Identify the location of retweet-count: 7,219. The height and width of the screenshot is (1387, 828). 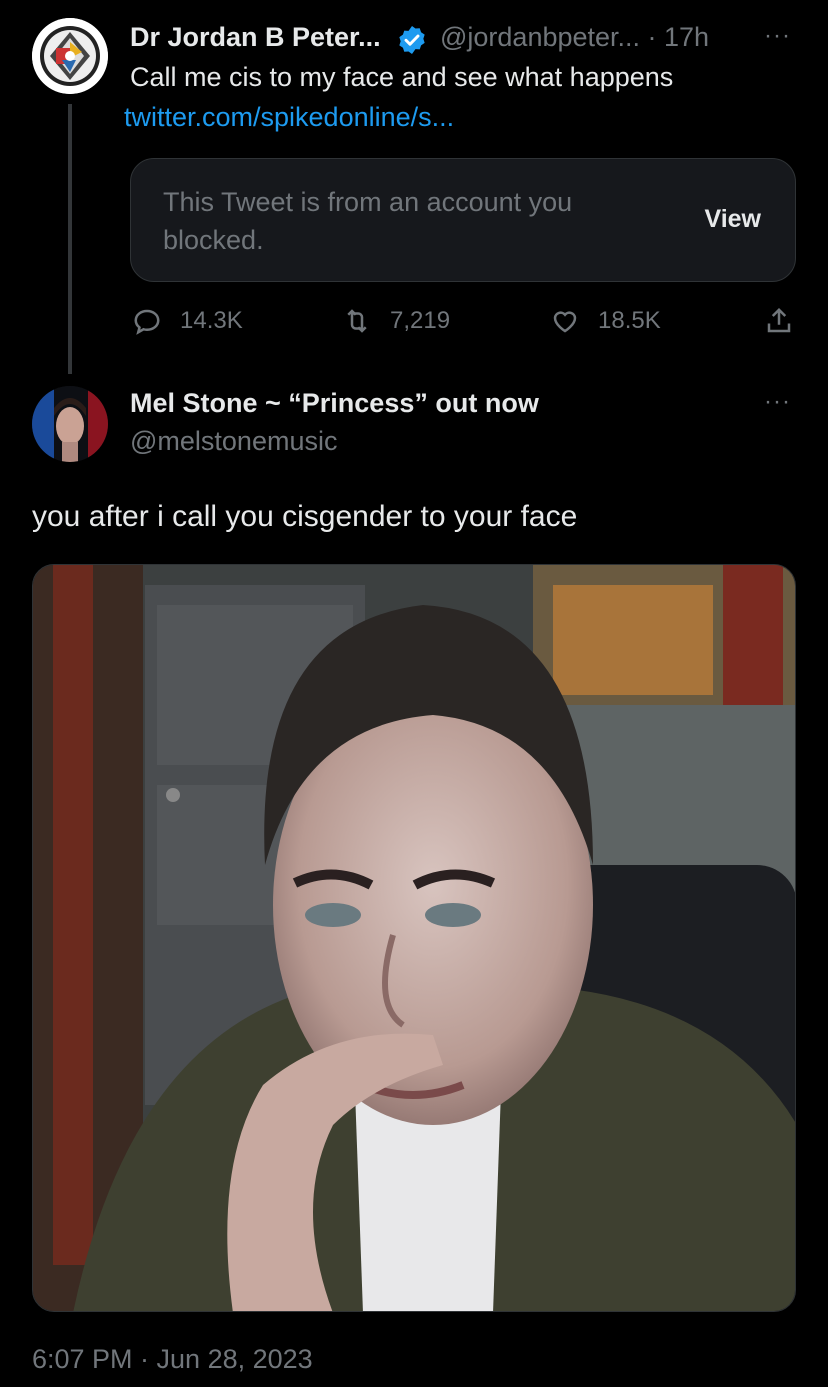
(420, 320).